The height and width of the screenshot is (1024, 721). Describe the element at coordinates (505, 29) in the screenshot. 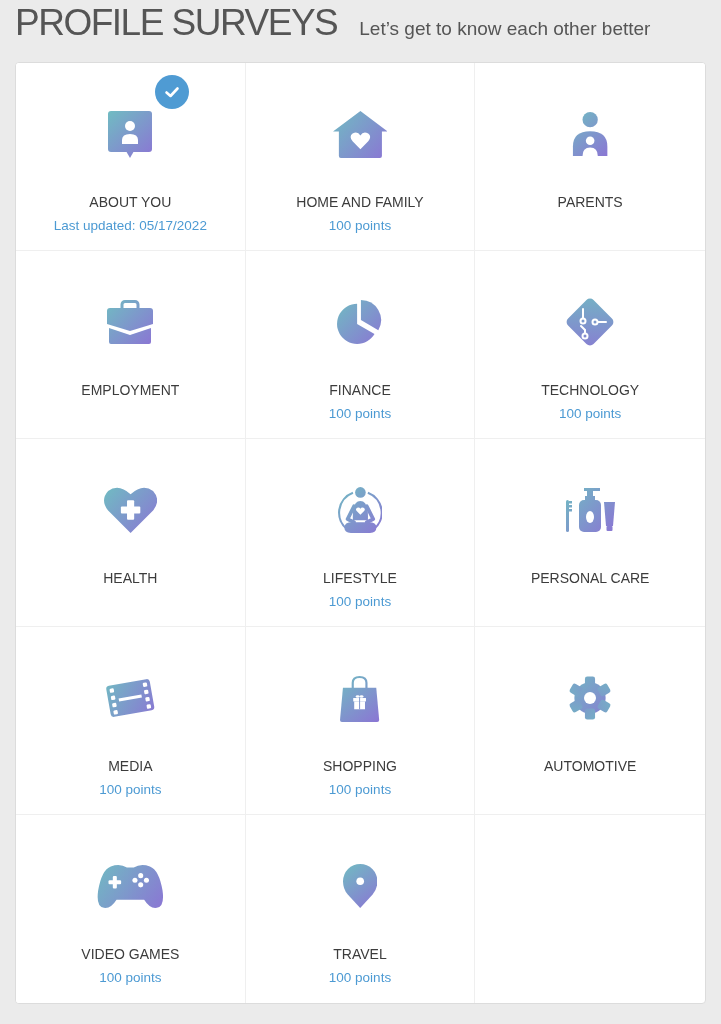

I see `page-subtitle: Let’s get to know each other better` at that location.